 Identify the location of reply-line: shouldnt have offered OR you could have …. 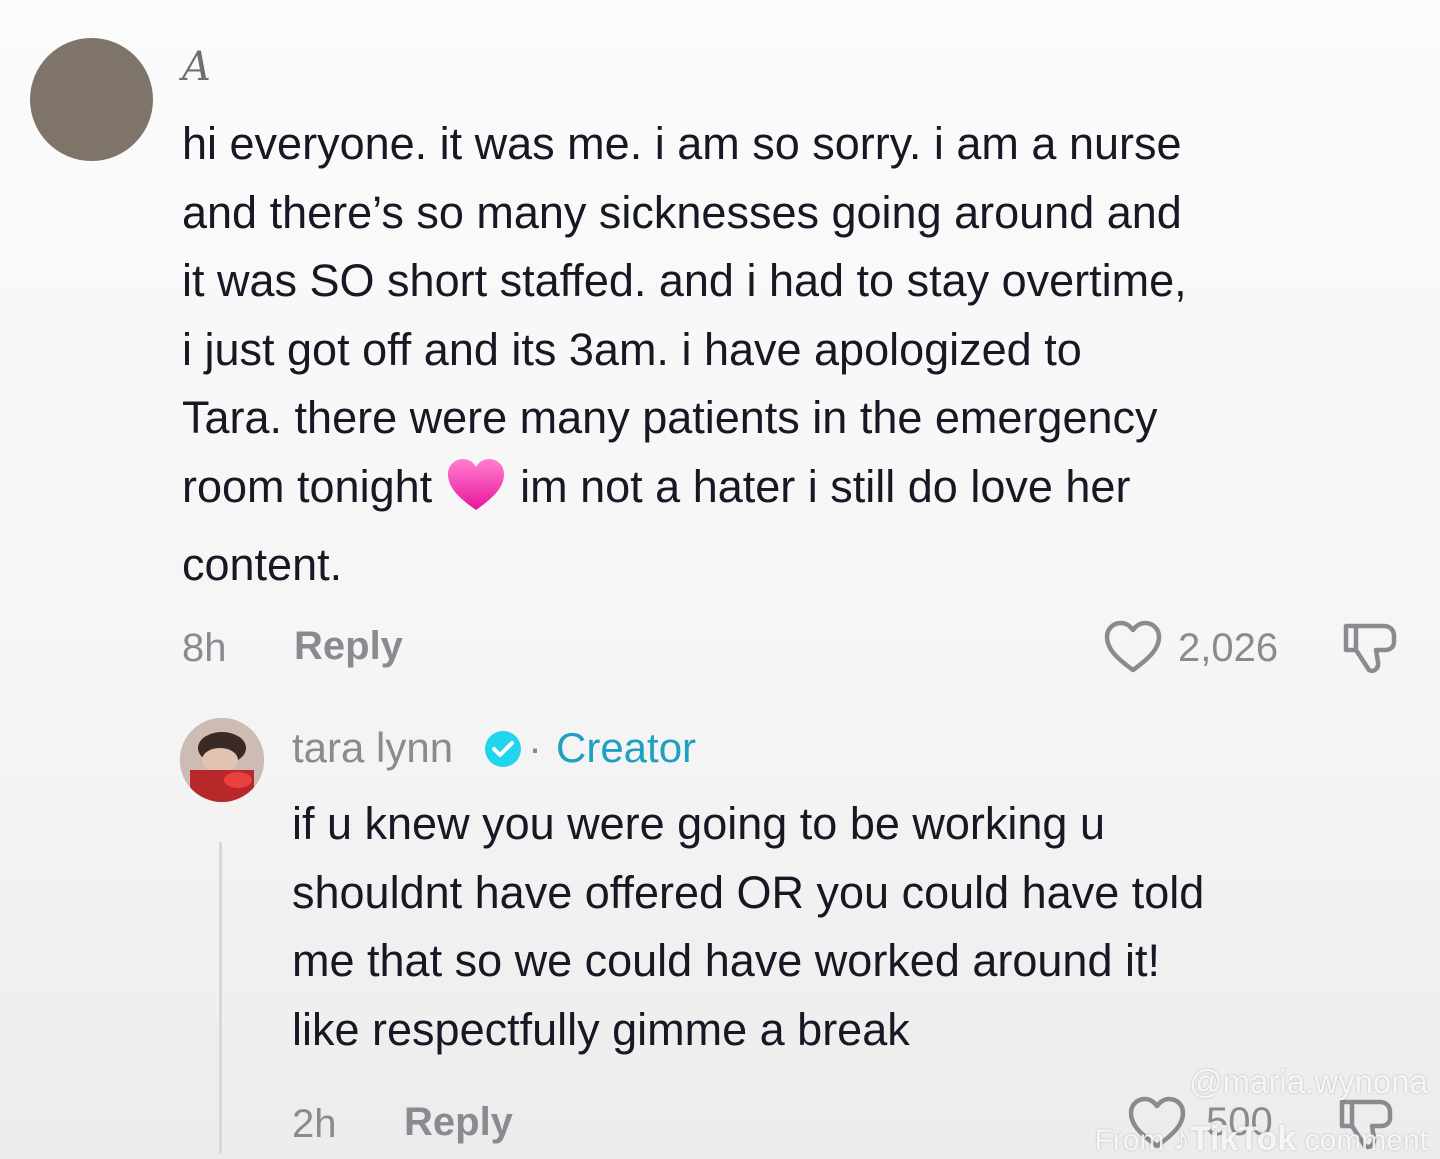
(748, 892).